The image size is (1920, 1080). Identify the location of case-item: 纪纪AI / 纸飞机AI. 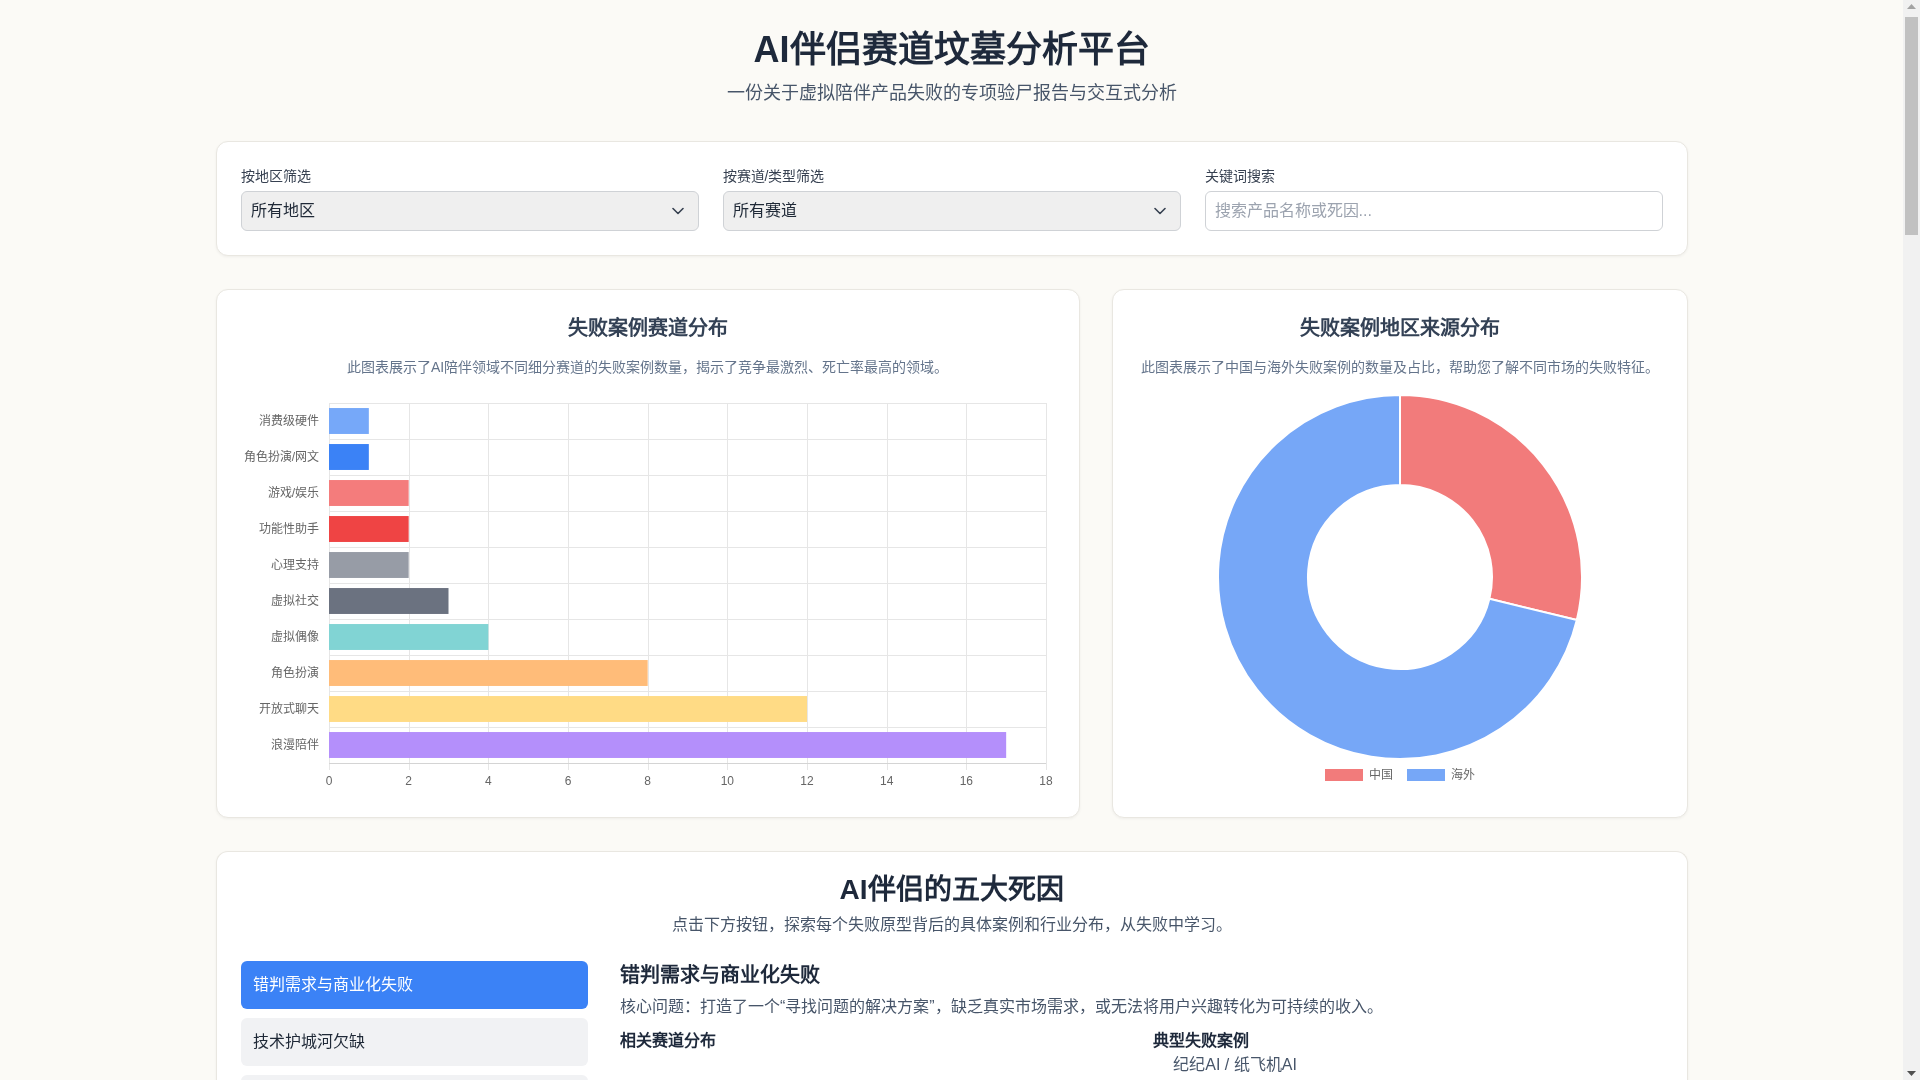
(1235, 1065).